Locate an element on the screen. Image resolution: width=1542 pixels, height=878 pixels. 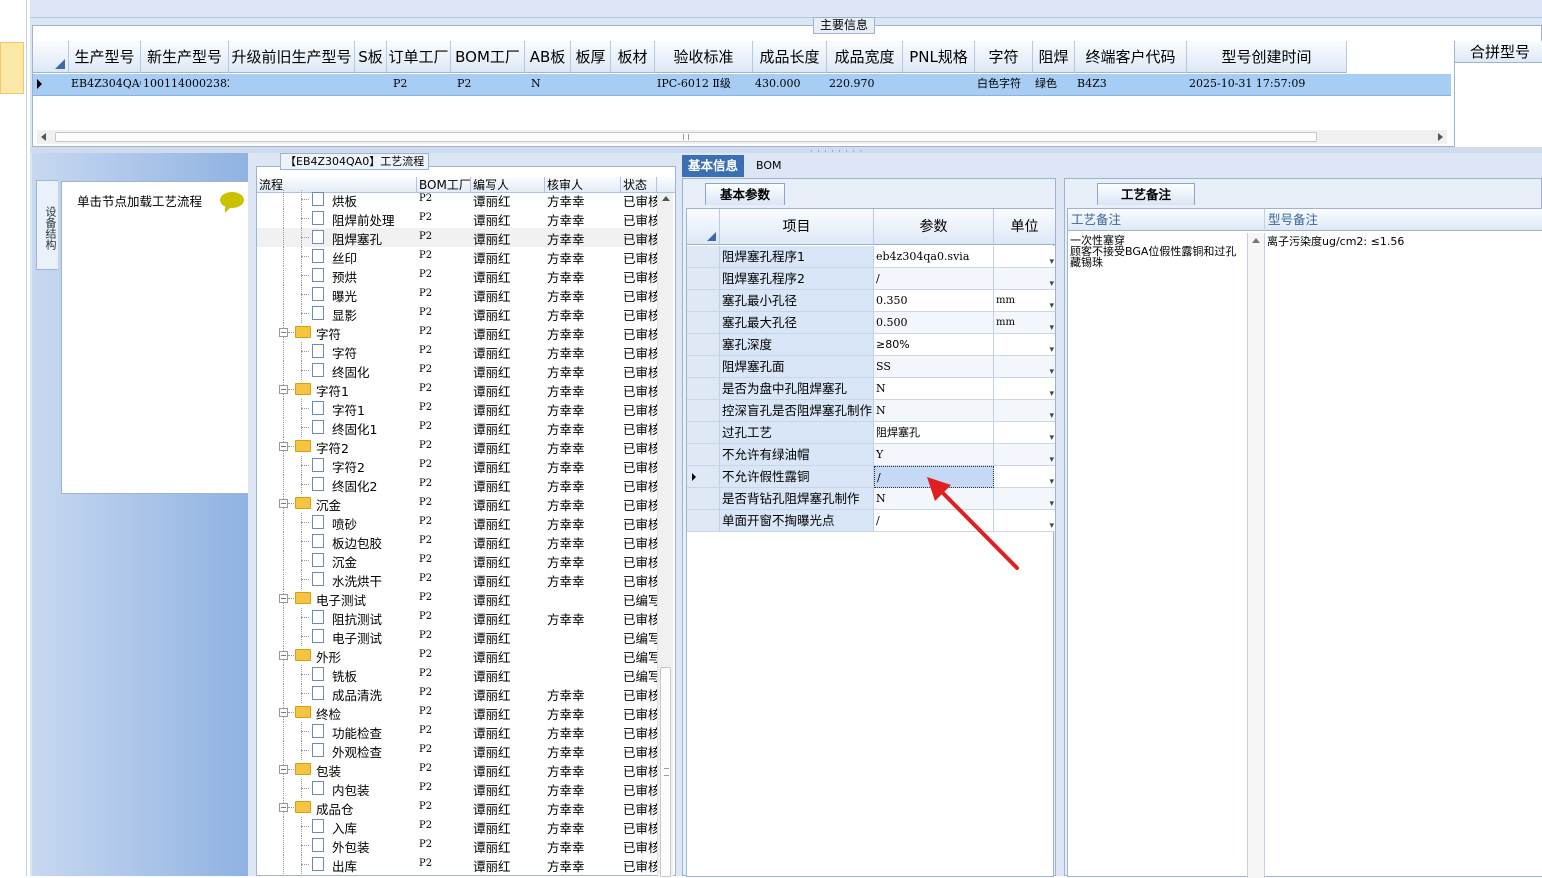
tree-row: 字符2 P2 谭丽红 方幸幸 已审核 is located at coordinates (458, 465).